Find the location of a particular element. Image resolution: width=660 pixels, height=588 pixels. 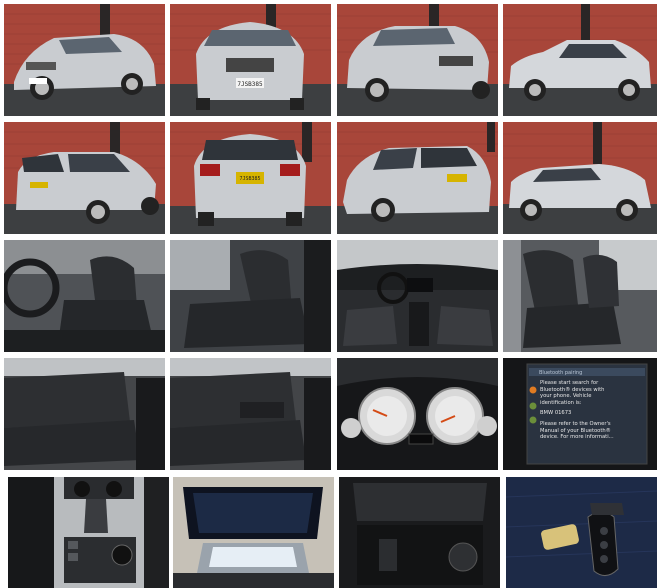

gallery-thumb-center-console is located at coordinates (88, 532).